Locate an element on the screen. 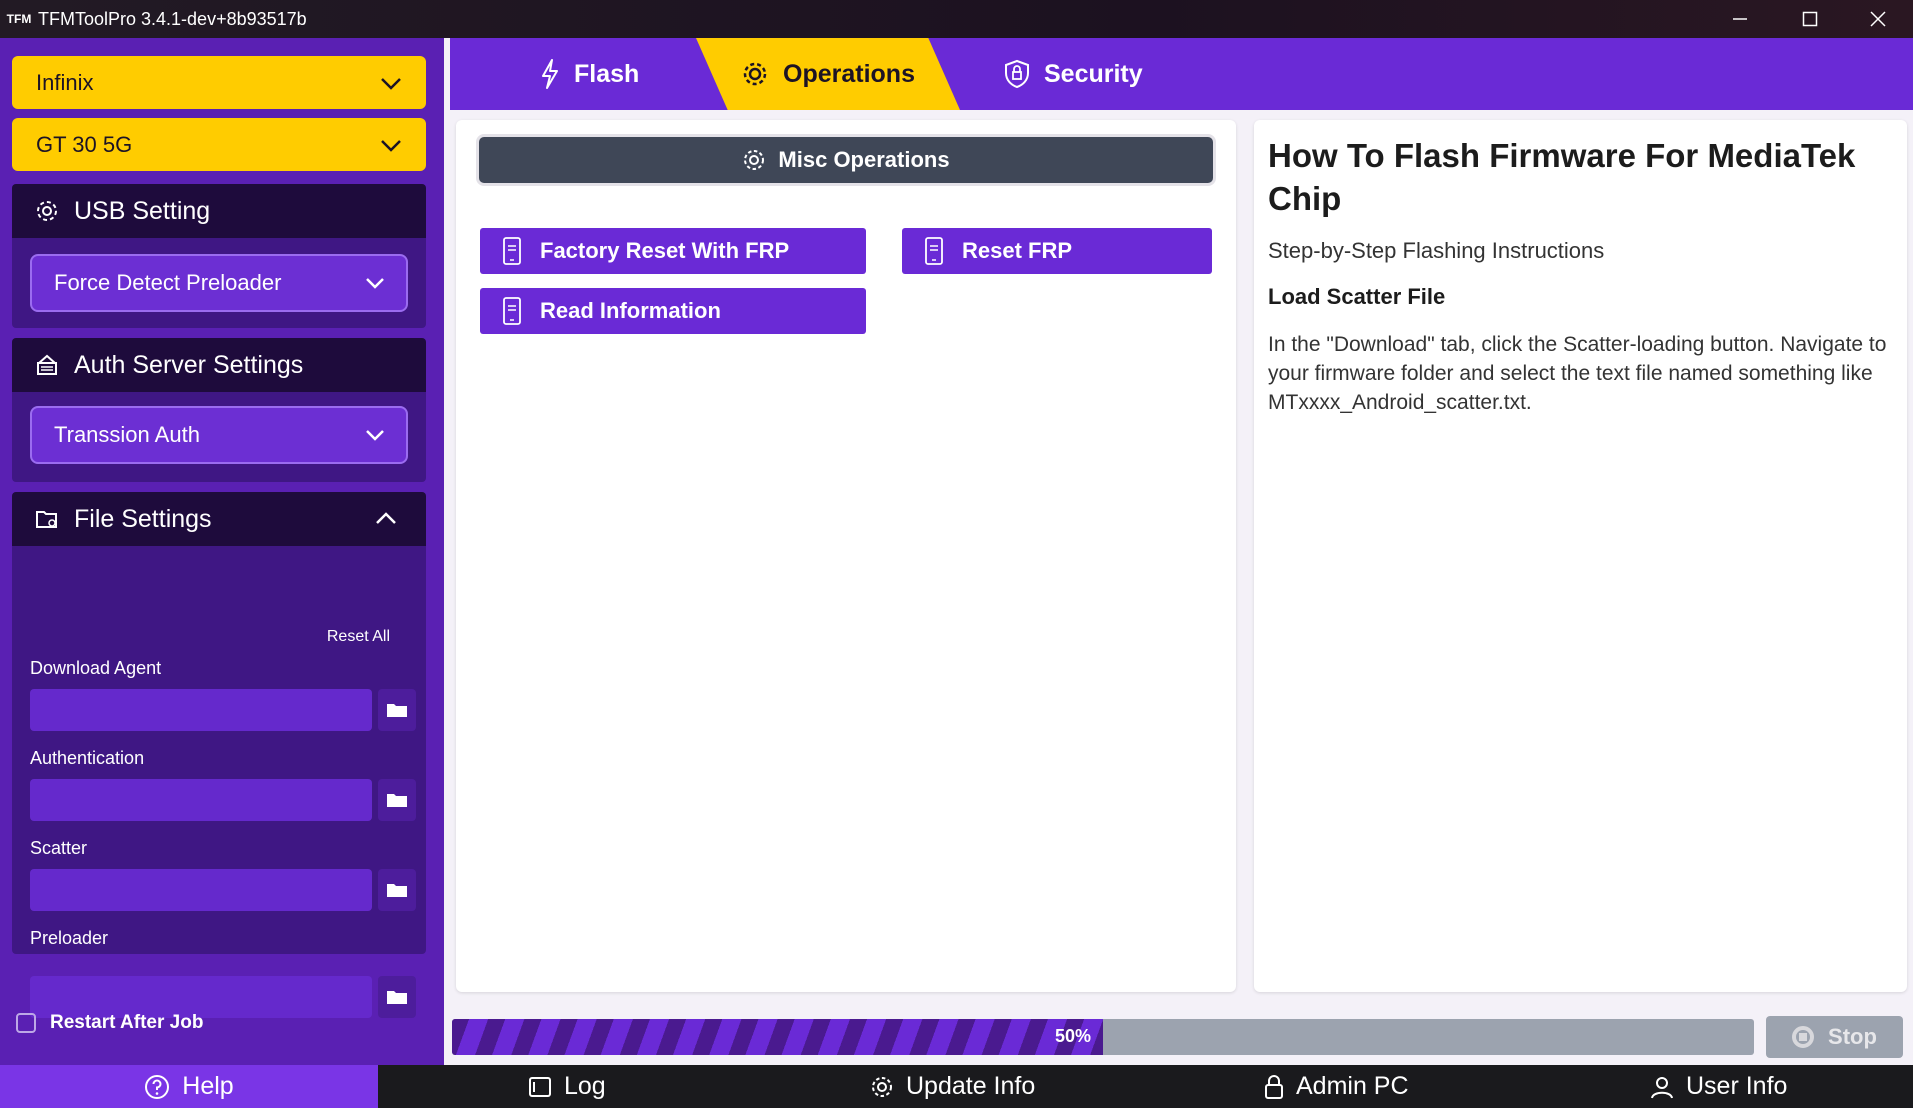 The height and width of the screenshot is (1108, 1913). maximize-button is located at coordinates (1810, 19).